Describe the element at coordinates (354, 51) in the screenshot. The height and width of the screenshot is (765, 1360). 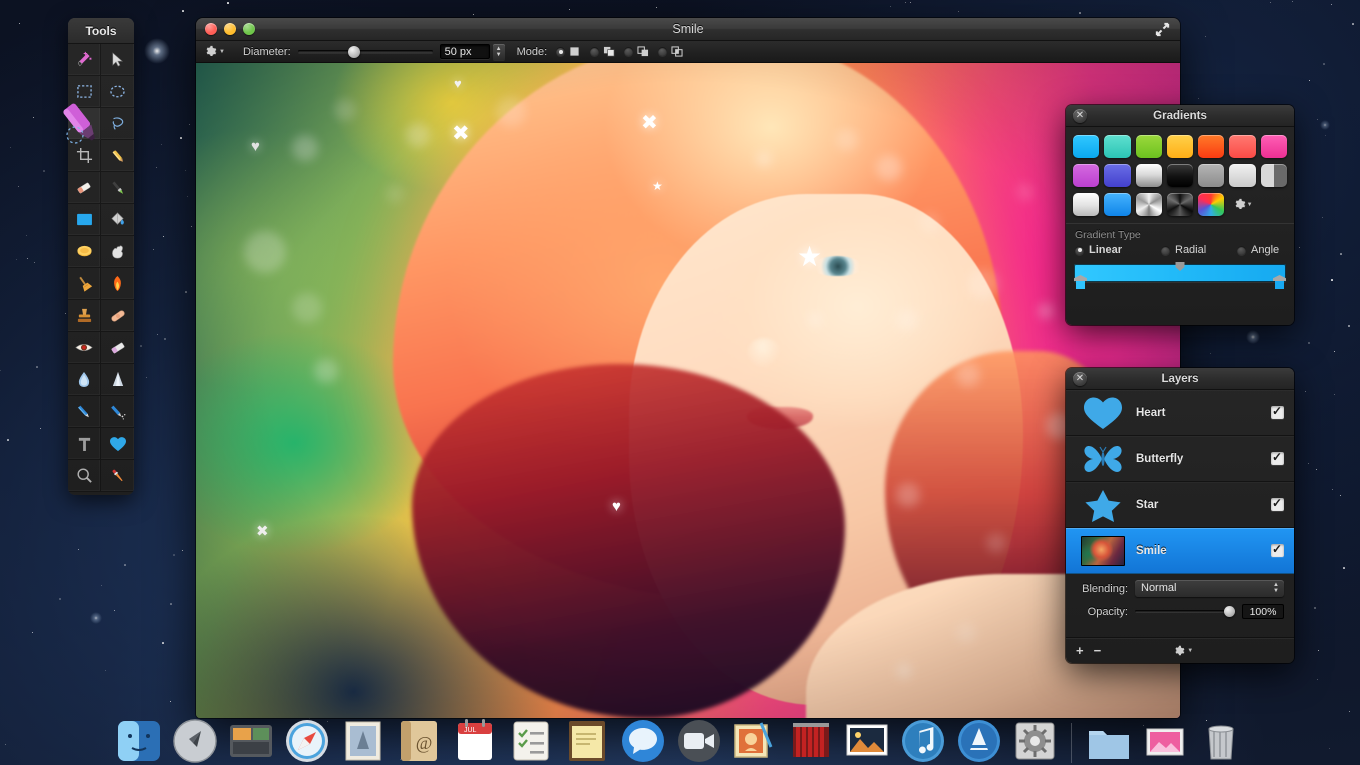
I see `diameter-slider-knob` at that location.